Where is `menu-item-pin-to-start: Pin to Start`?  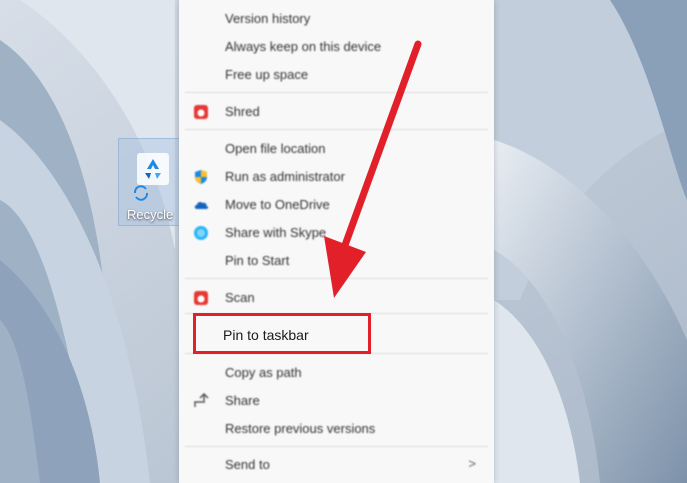
menu-item-pin-to-start: Pin to Start is located at coordinates (336, 261).